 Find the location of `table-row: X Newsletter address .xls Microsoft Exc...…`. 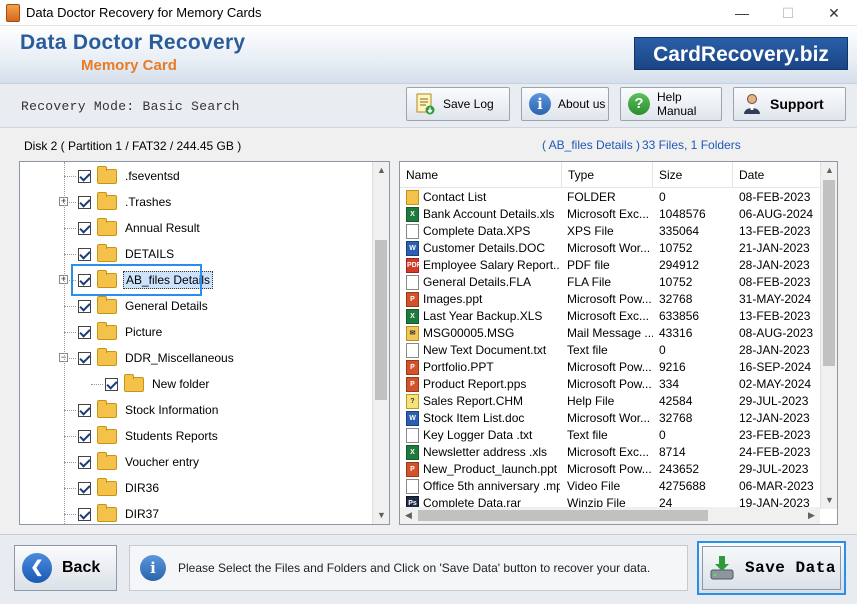

table-row: X Newsletter address .xls Microsoft Exc...… is located at coordinates (610, 452).